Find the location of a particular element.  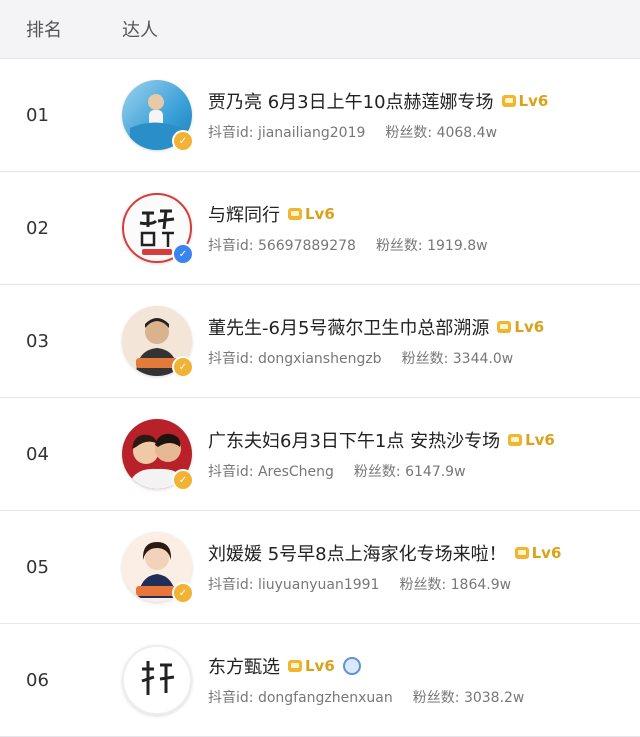

rank-number: 05 is located at coordinates (37, 567).